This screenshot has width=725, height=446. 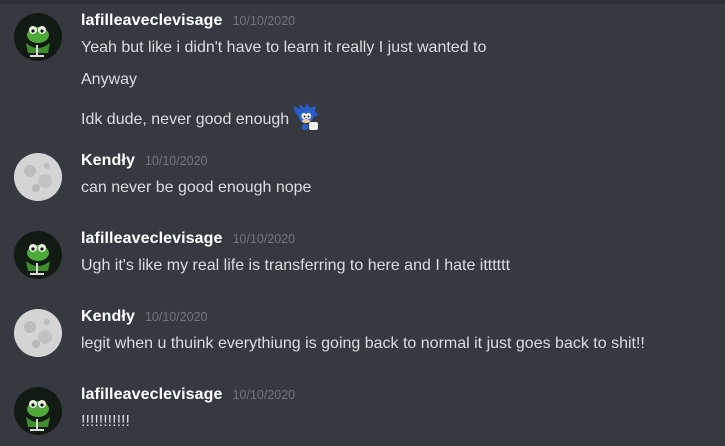 What do you see at coordinates (196, 187) in the screenshot?
I see `message-text: can never be good enough nope` at bounding box center [196, 187].